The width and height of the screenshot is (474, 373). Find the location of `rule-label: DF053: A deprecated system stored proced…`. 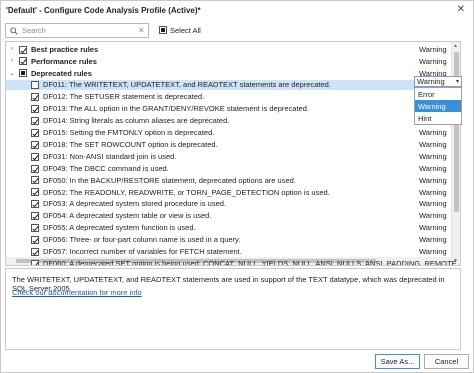

rule-label: DF053: A deprecated system stored proced… is located at coordinates (135, 204).